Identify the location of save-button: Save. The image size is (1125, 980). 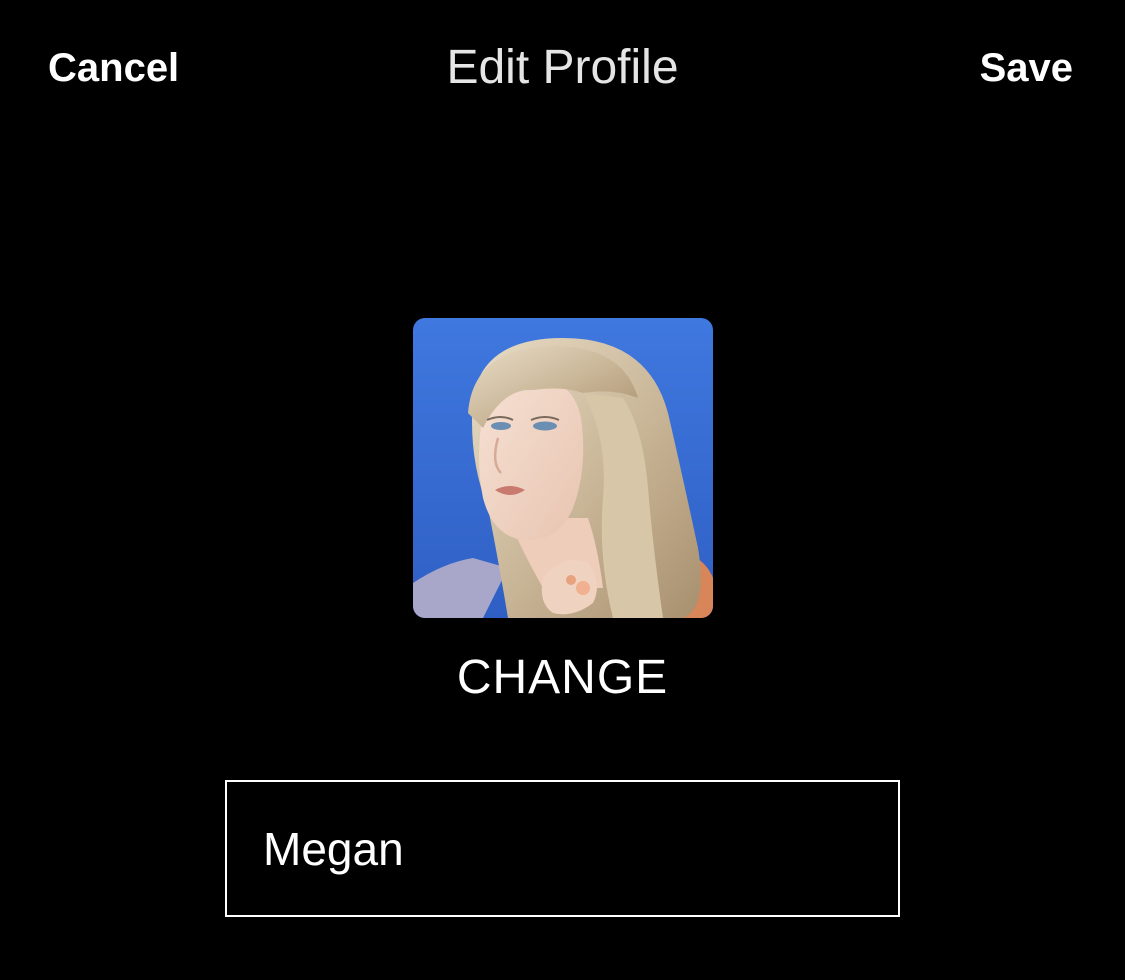
(1026, 68).